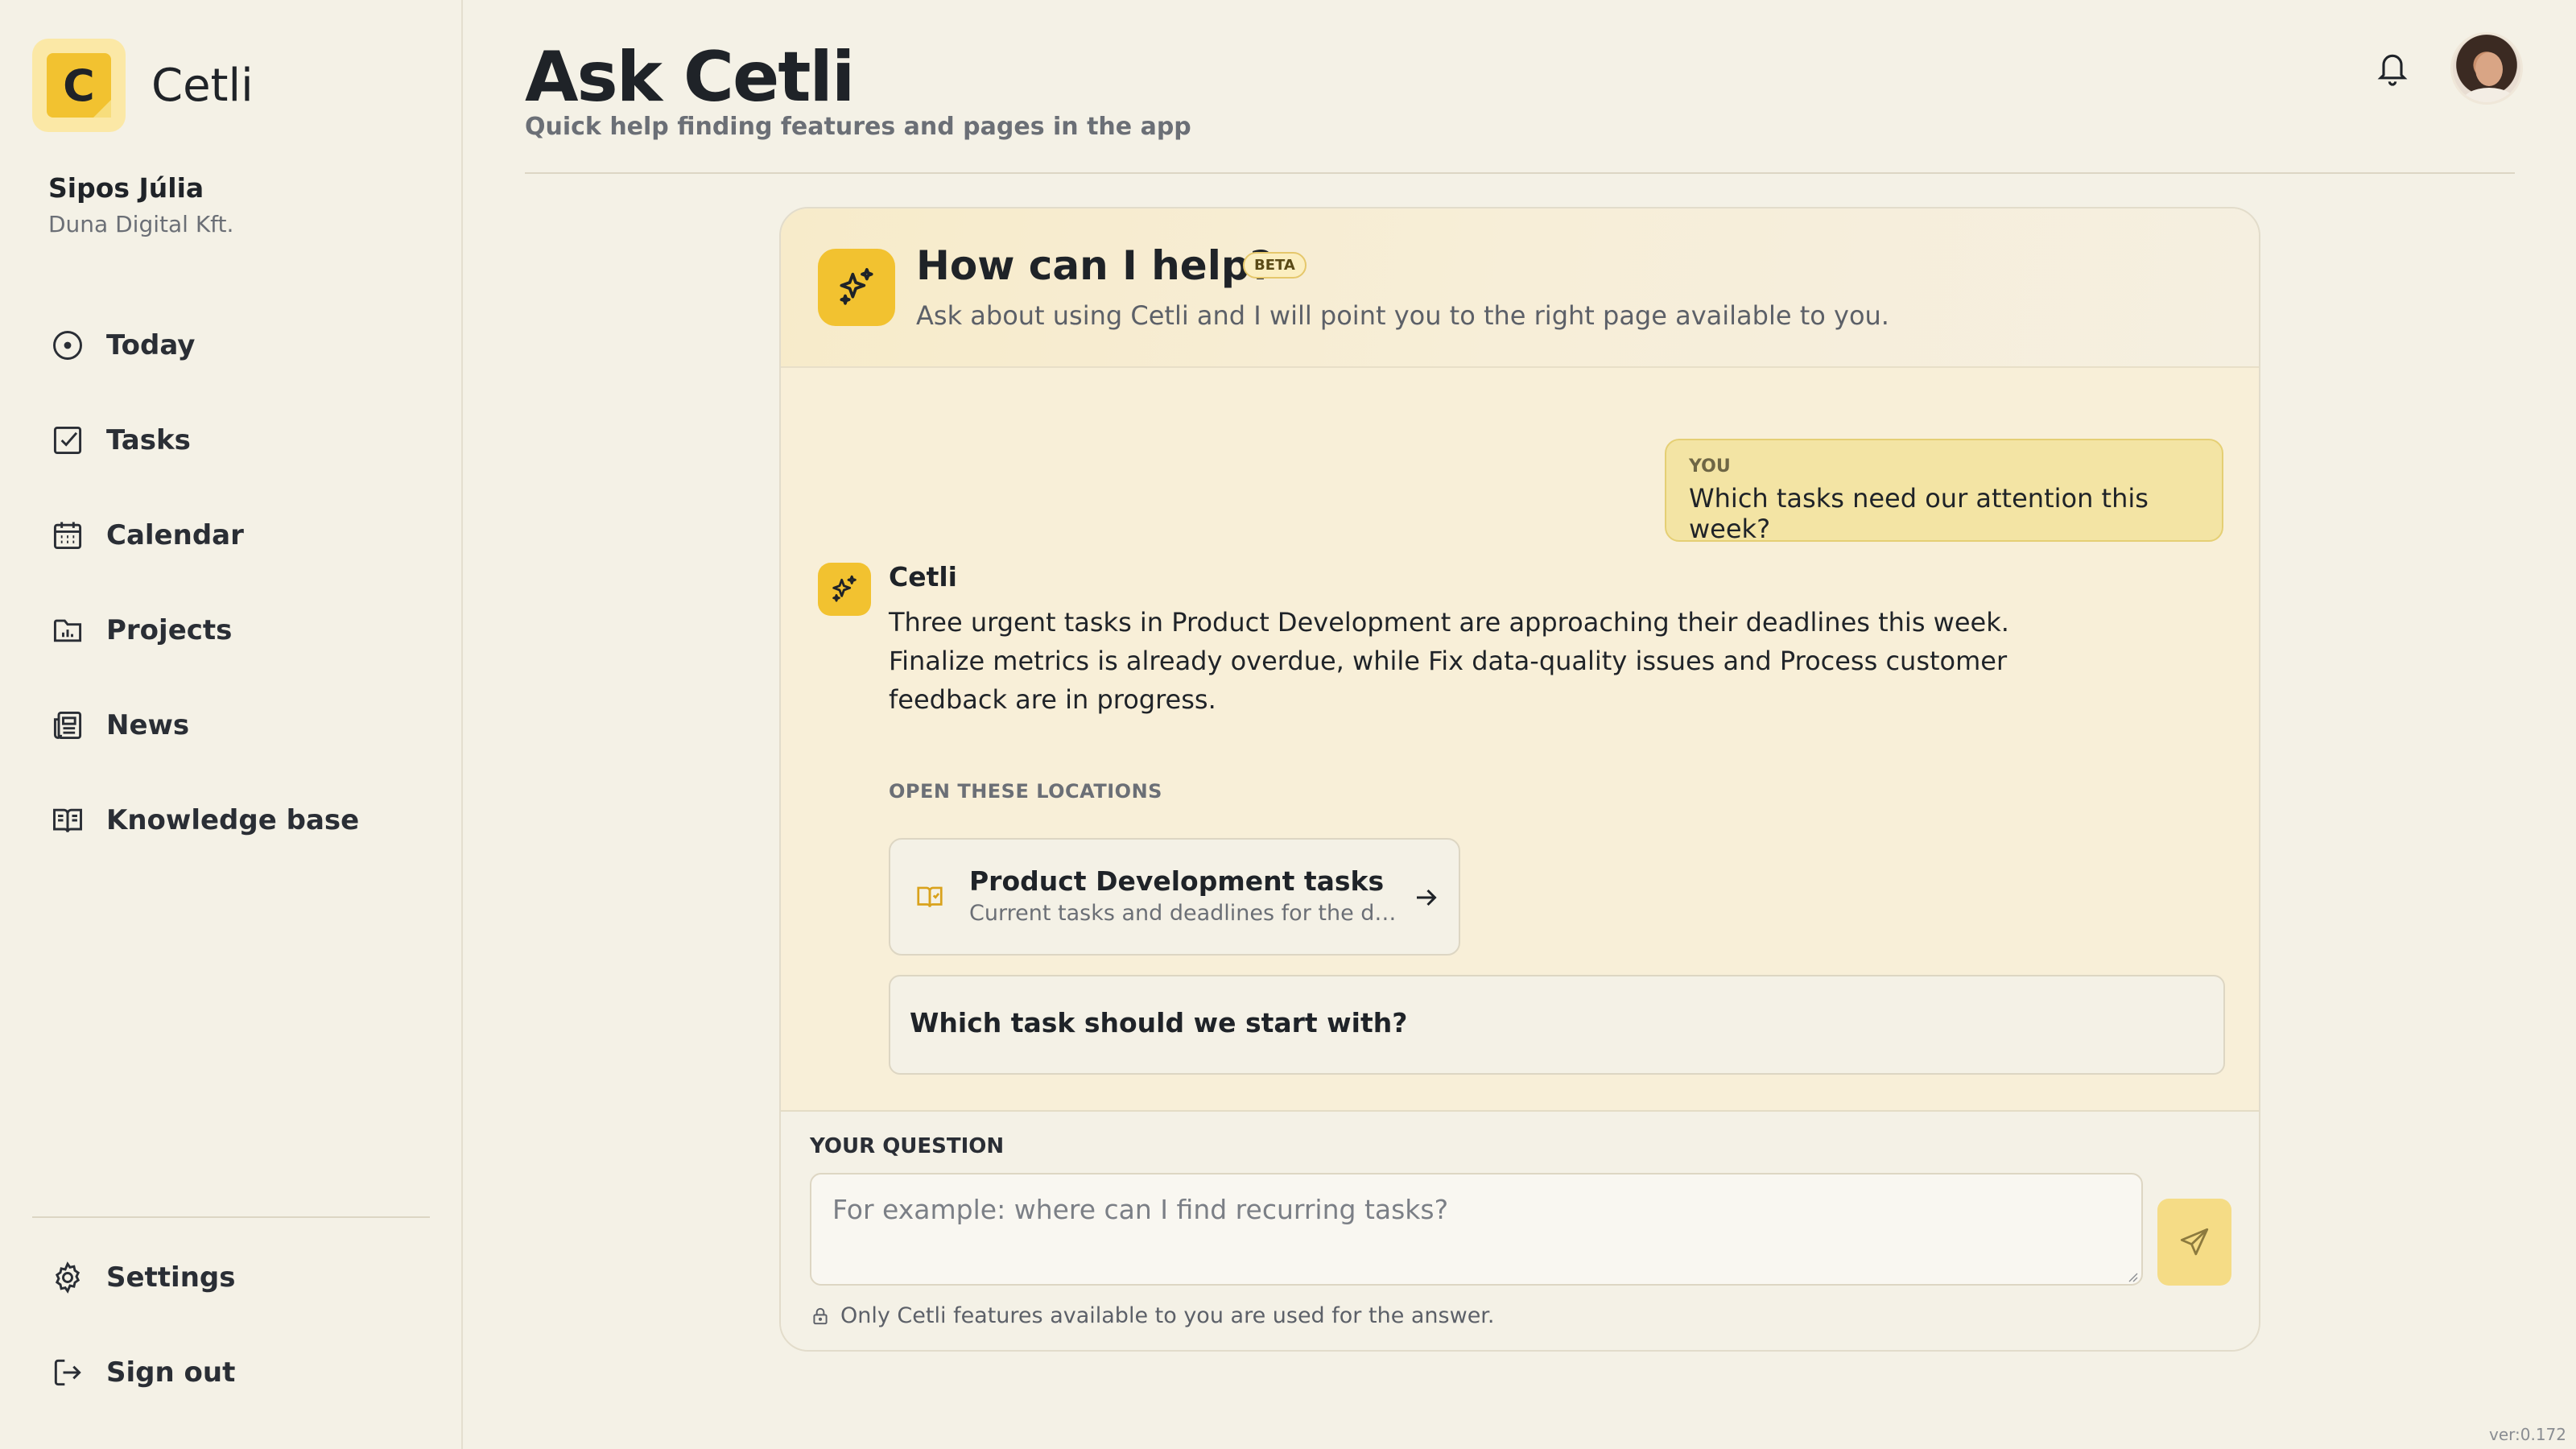 The image size is (2576, 1449). What do you see at coordinates (2392, 67) in the screenshot?
I see `notification-bell-icon` at bounding box center [2392, 67].